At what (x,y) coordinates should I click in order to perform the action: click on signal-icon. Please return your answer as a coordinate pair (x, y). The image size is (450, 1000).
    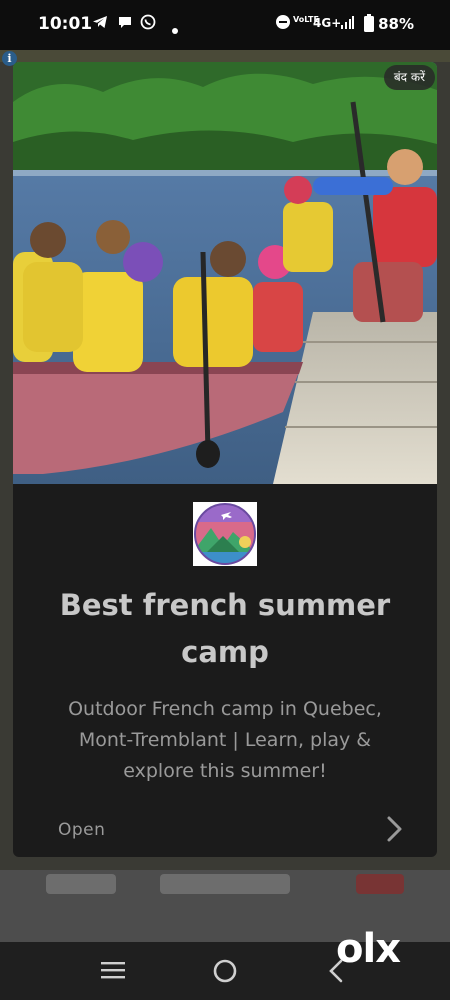
    Looking at the image, I should click on (347, 25).